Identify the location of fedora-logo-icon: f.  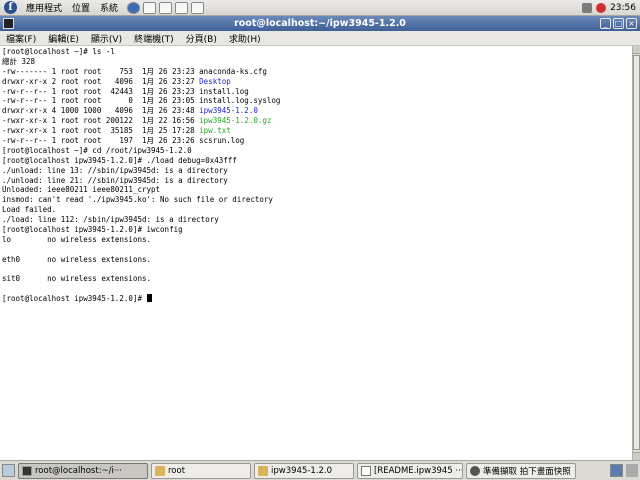
(10, 7).